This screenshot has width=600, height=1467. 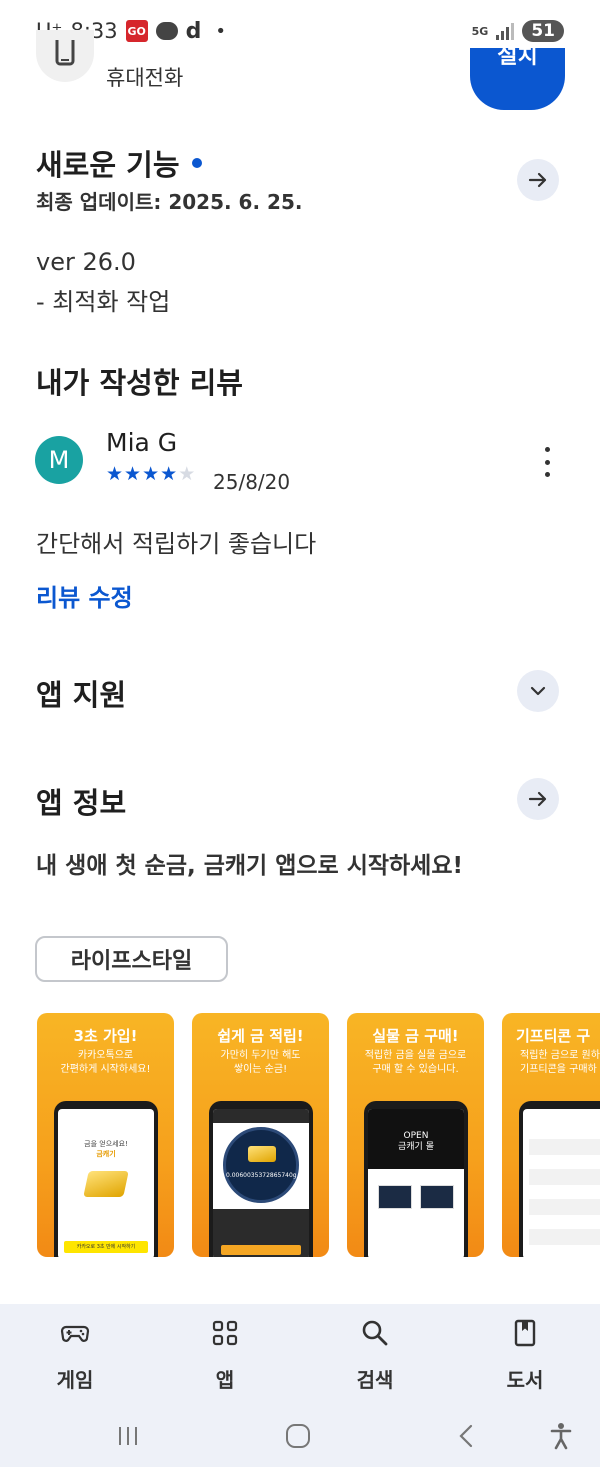 I want to click on home-icon, so click(x=298, y=1436).